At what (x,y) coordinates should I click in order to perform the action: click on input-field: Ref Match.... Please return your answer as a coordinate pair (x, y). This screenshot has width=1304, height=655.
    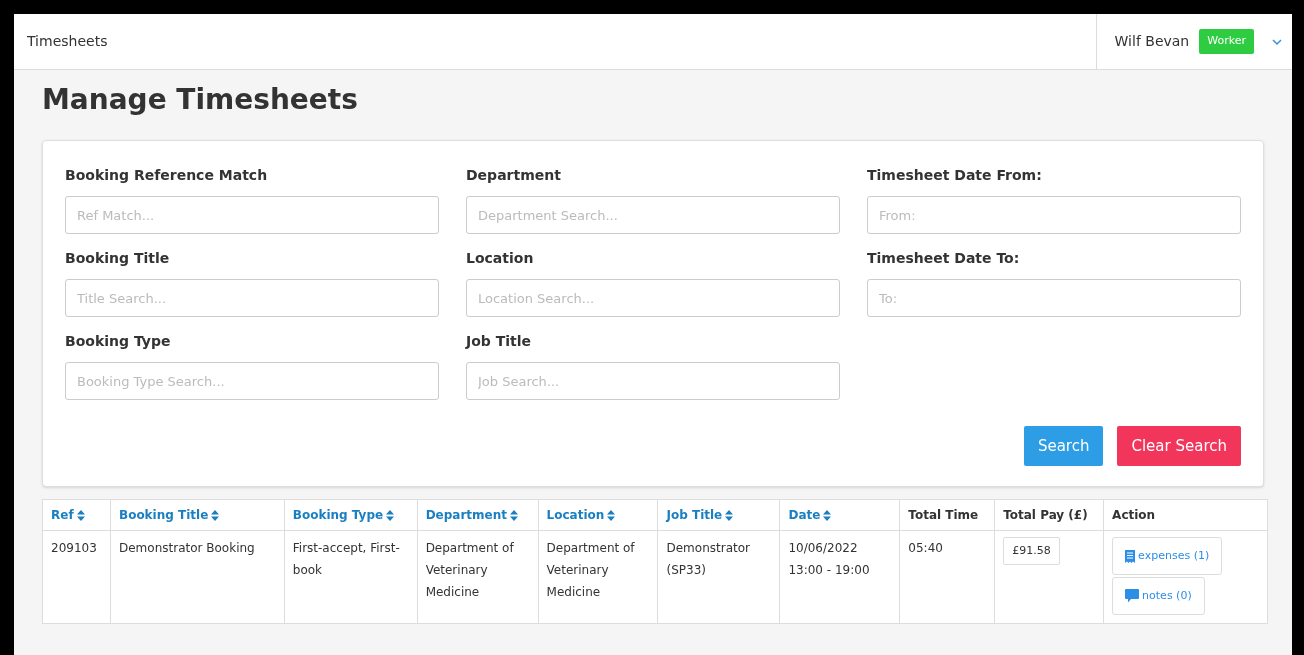
    Looking at the image, I should click on (252, 215).